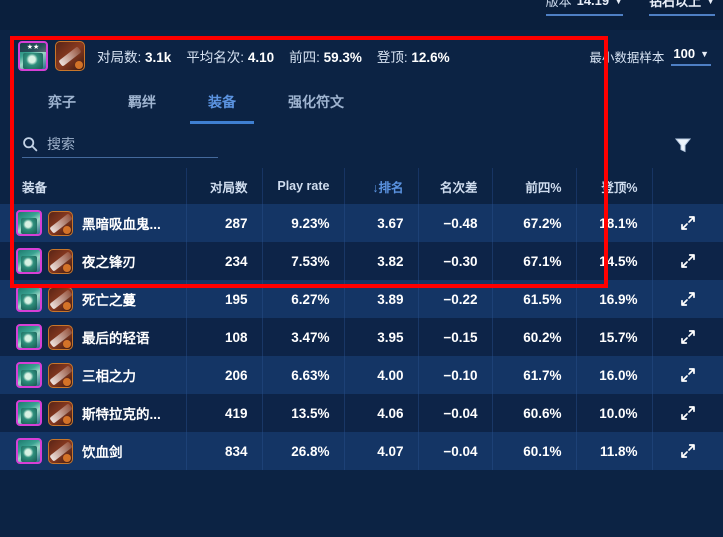  What do you see at coordinates (627, 57) in the screenshot?
I see `min-sample-label: 最小数据样本` at bounding box center [627, 57].